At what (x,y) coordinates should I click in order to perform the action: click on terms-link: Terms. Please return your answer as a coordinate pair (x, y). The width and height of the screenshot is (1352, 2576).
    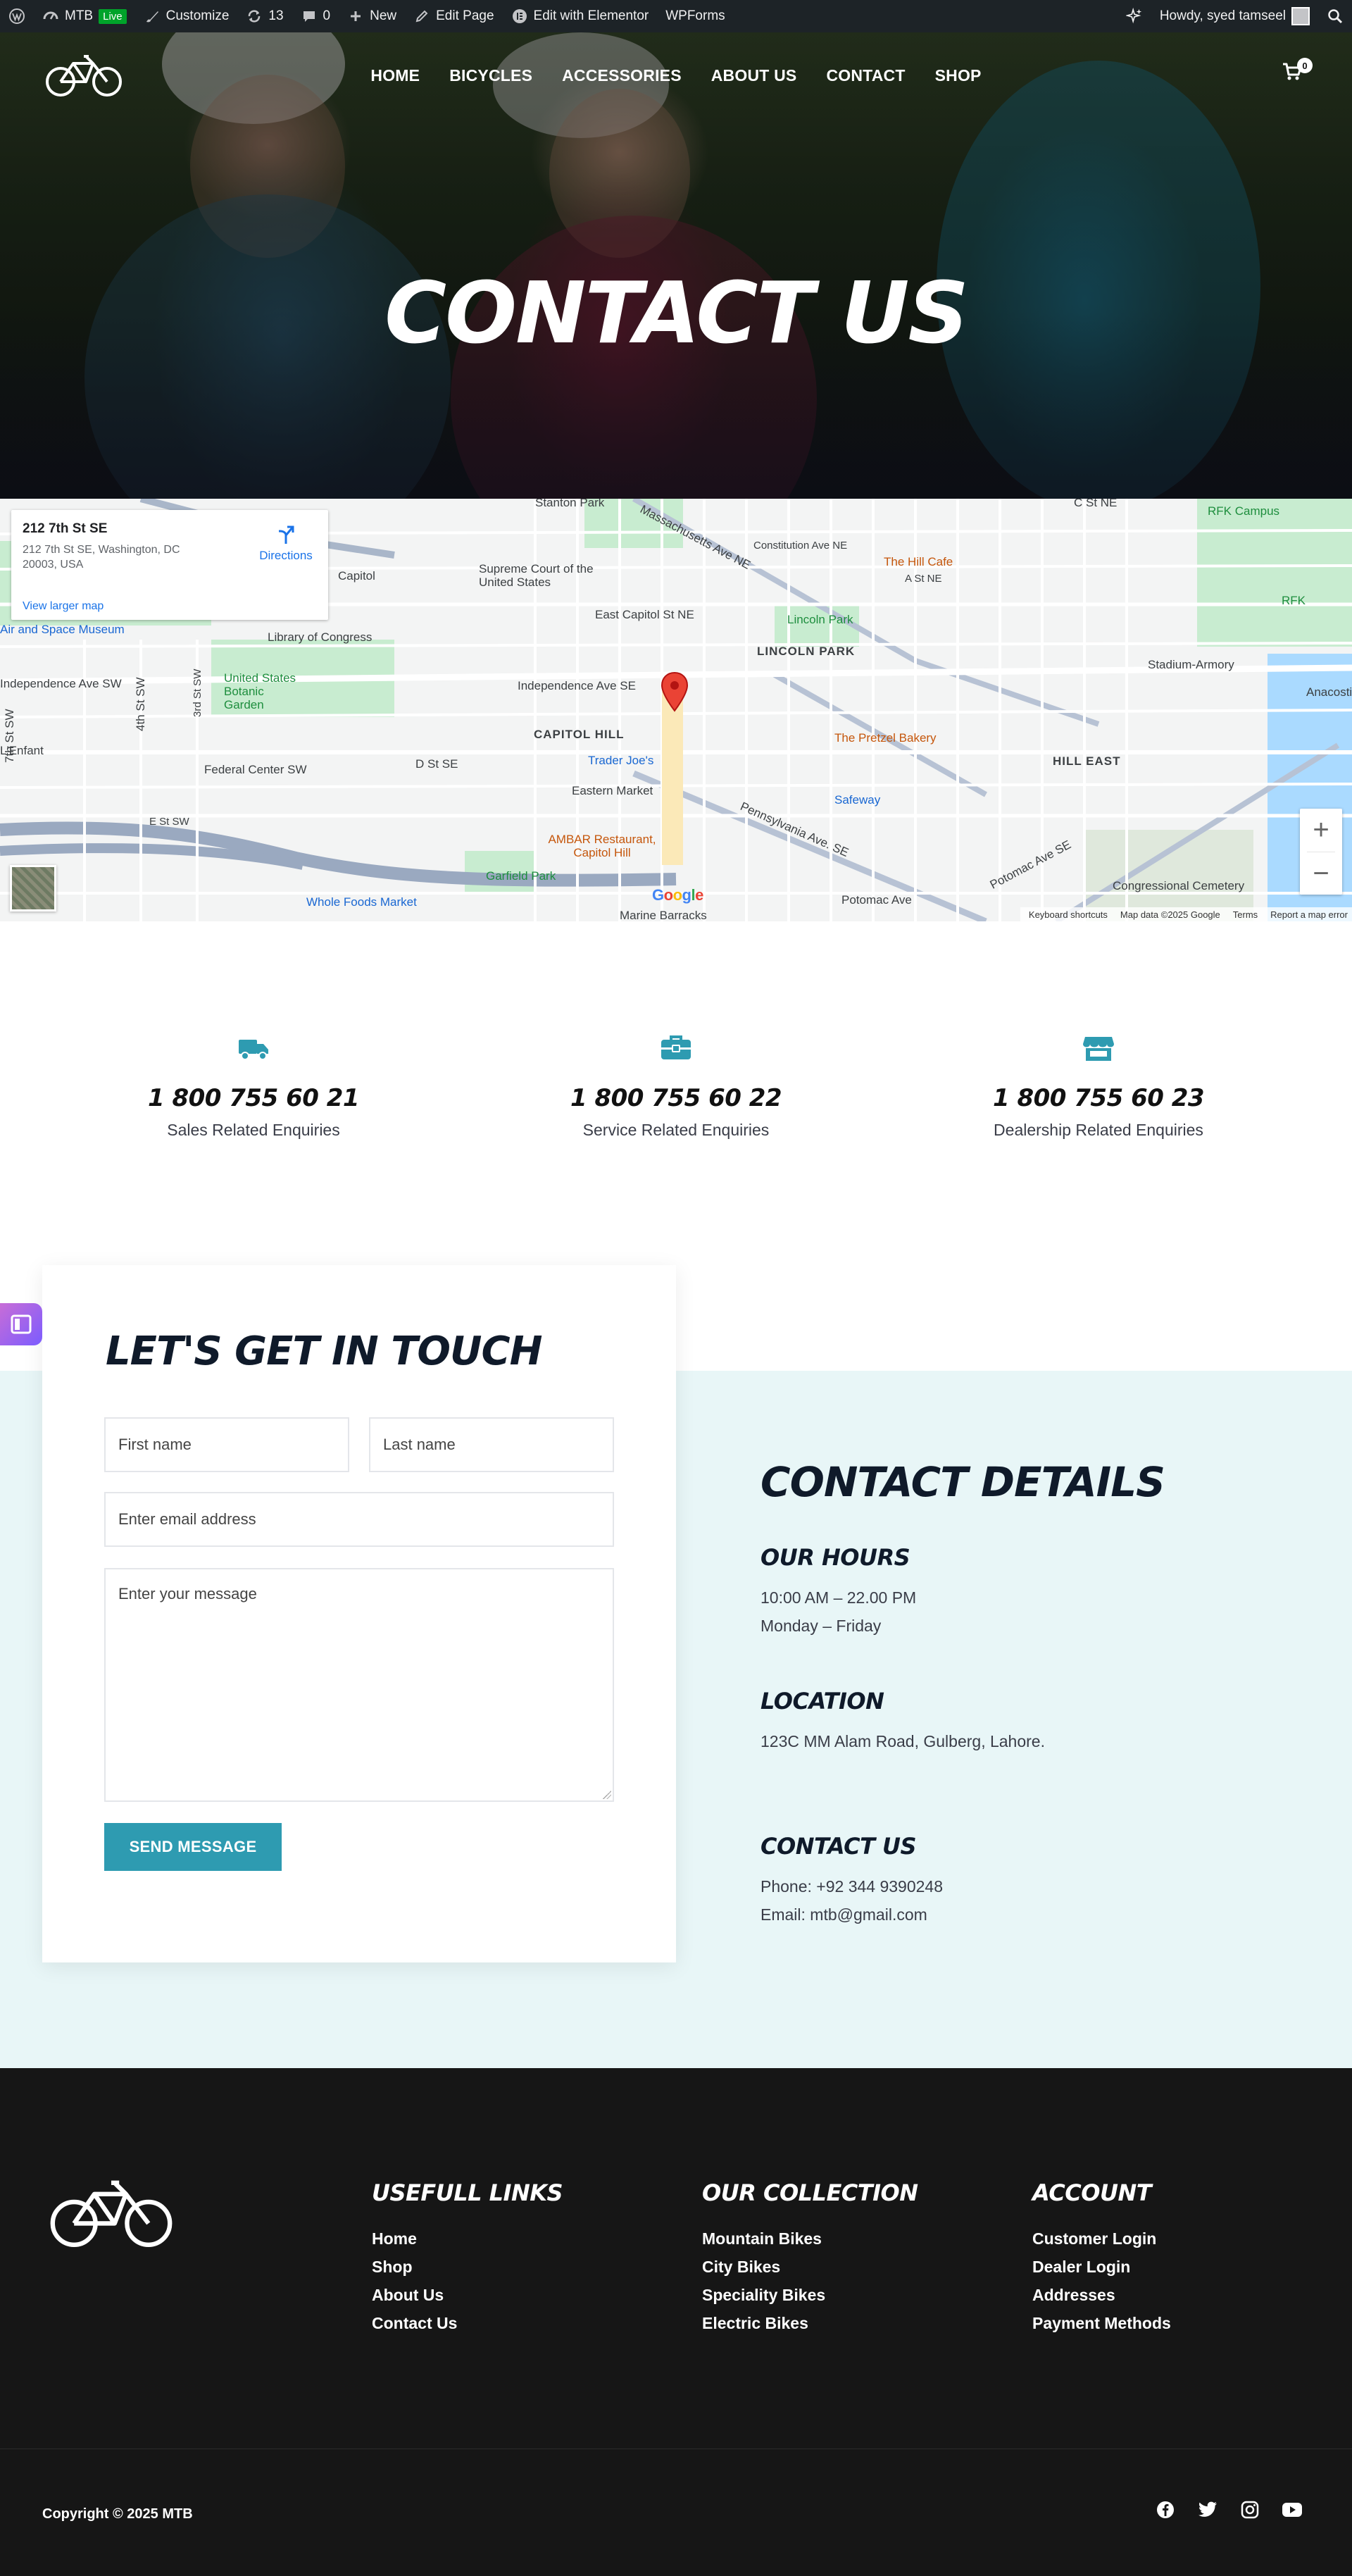
    Looking at the image, I should click on (1245, 914).